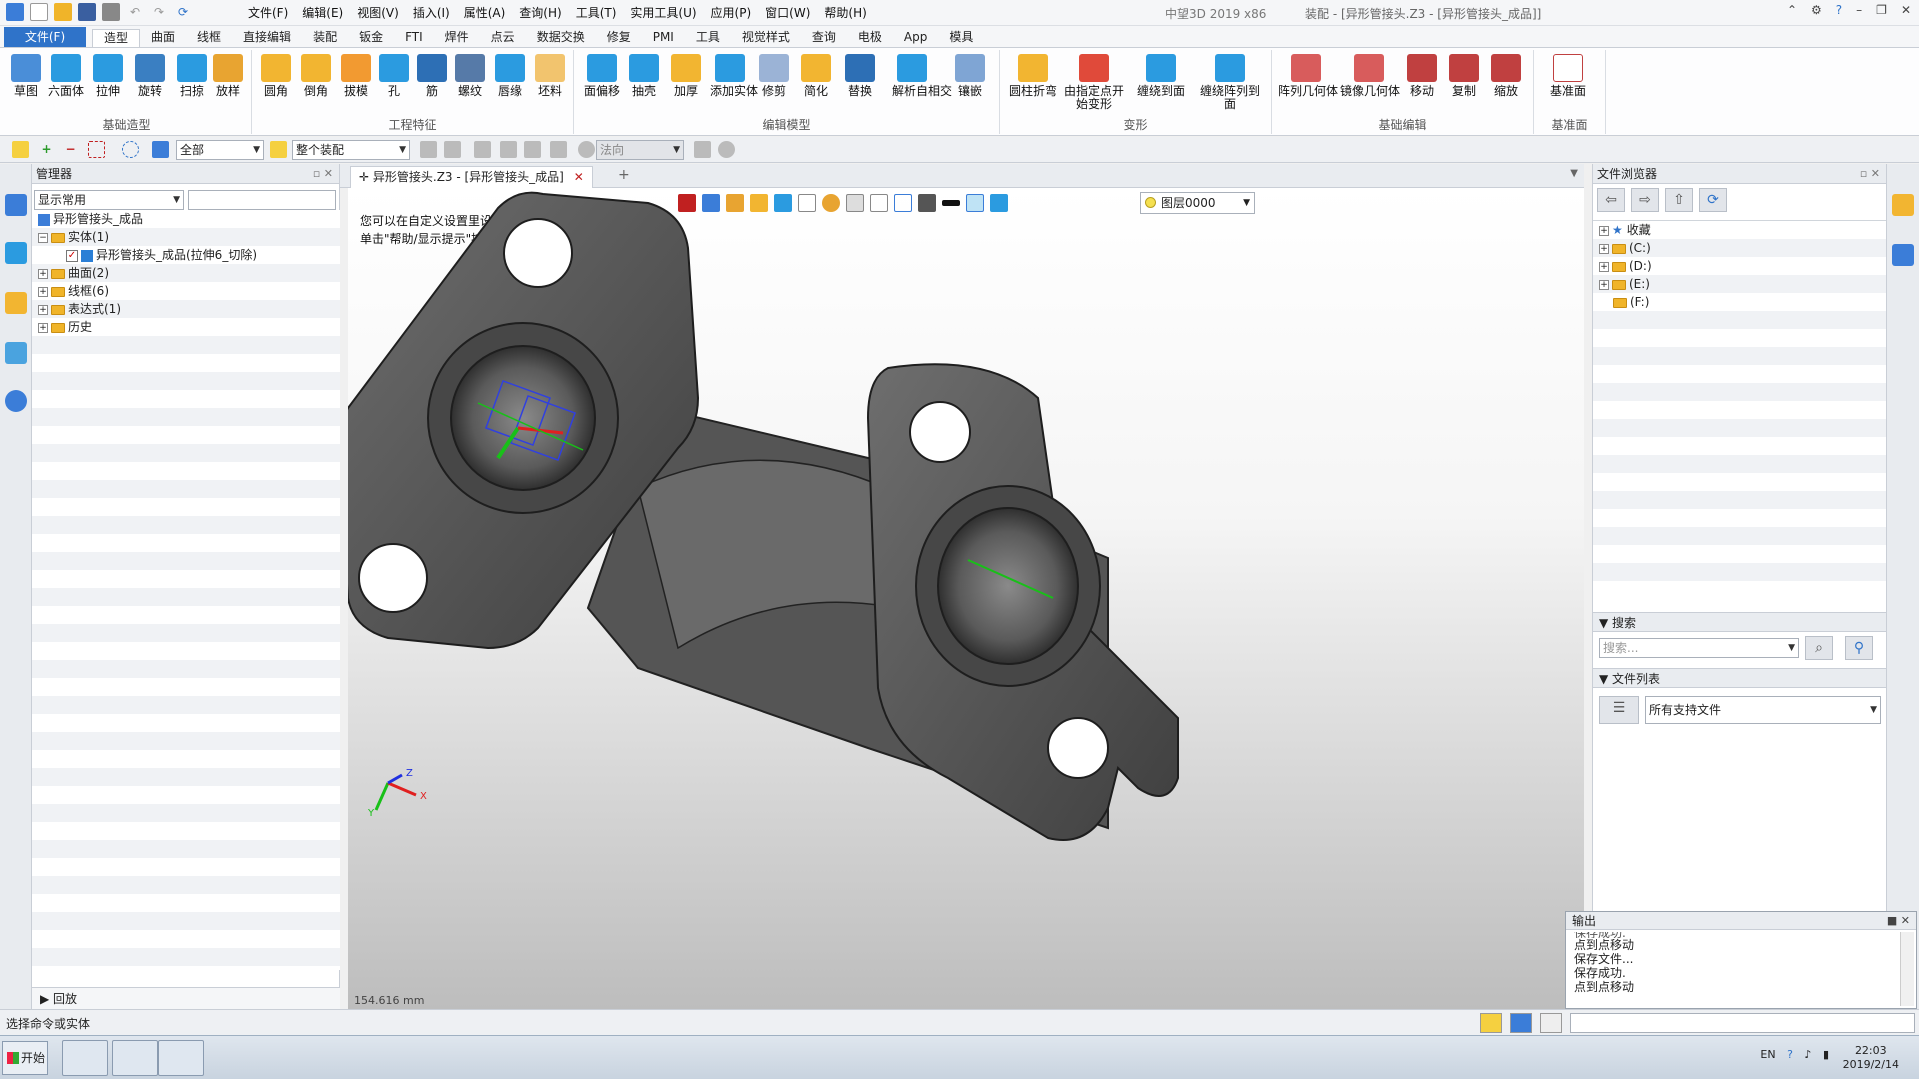 The height and width of the screenshot is (1079, 1919). I want to click on align-icon, so click(482, 149).